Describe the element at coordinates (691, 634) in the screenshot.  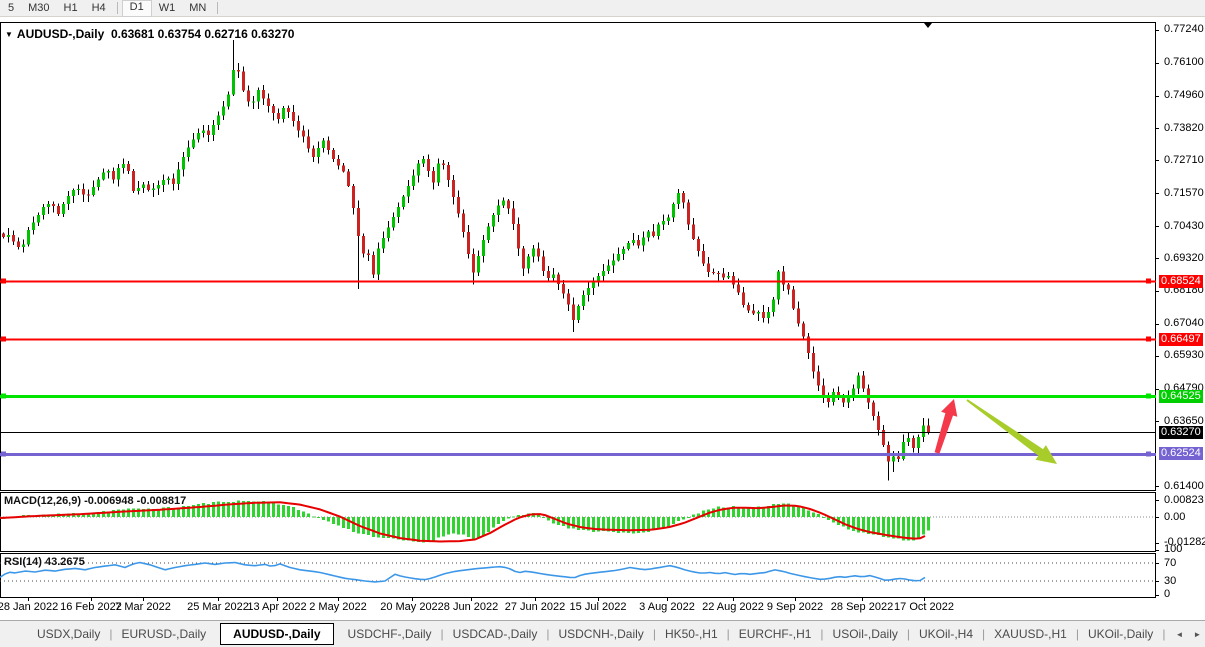
I see `tab-hk50-h1: HK50-,H1` at that location.